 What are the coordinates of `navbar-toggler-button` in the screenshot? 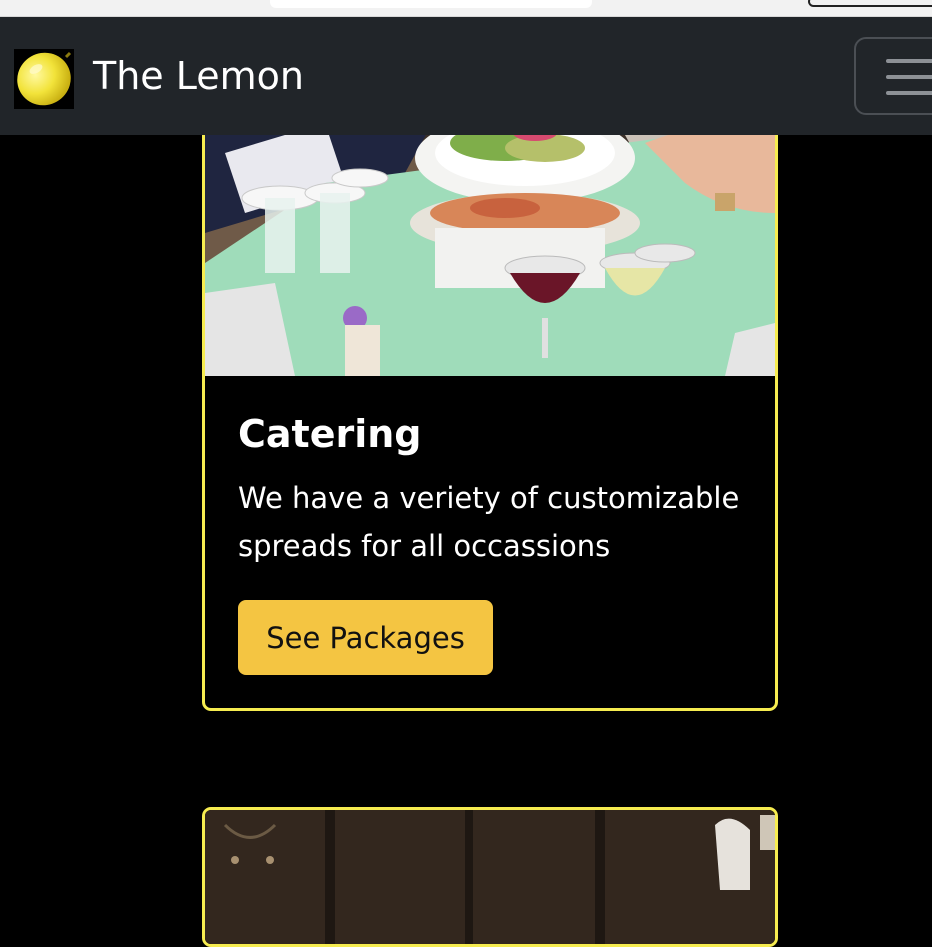 It's located at (893, 76).